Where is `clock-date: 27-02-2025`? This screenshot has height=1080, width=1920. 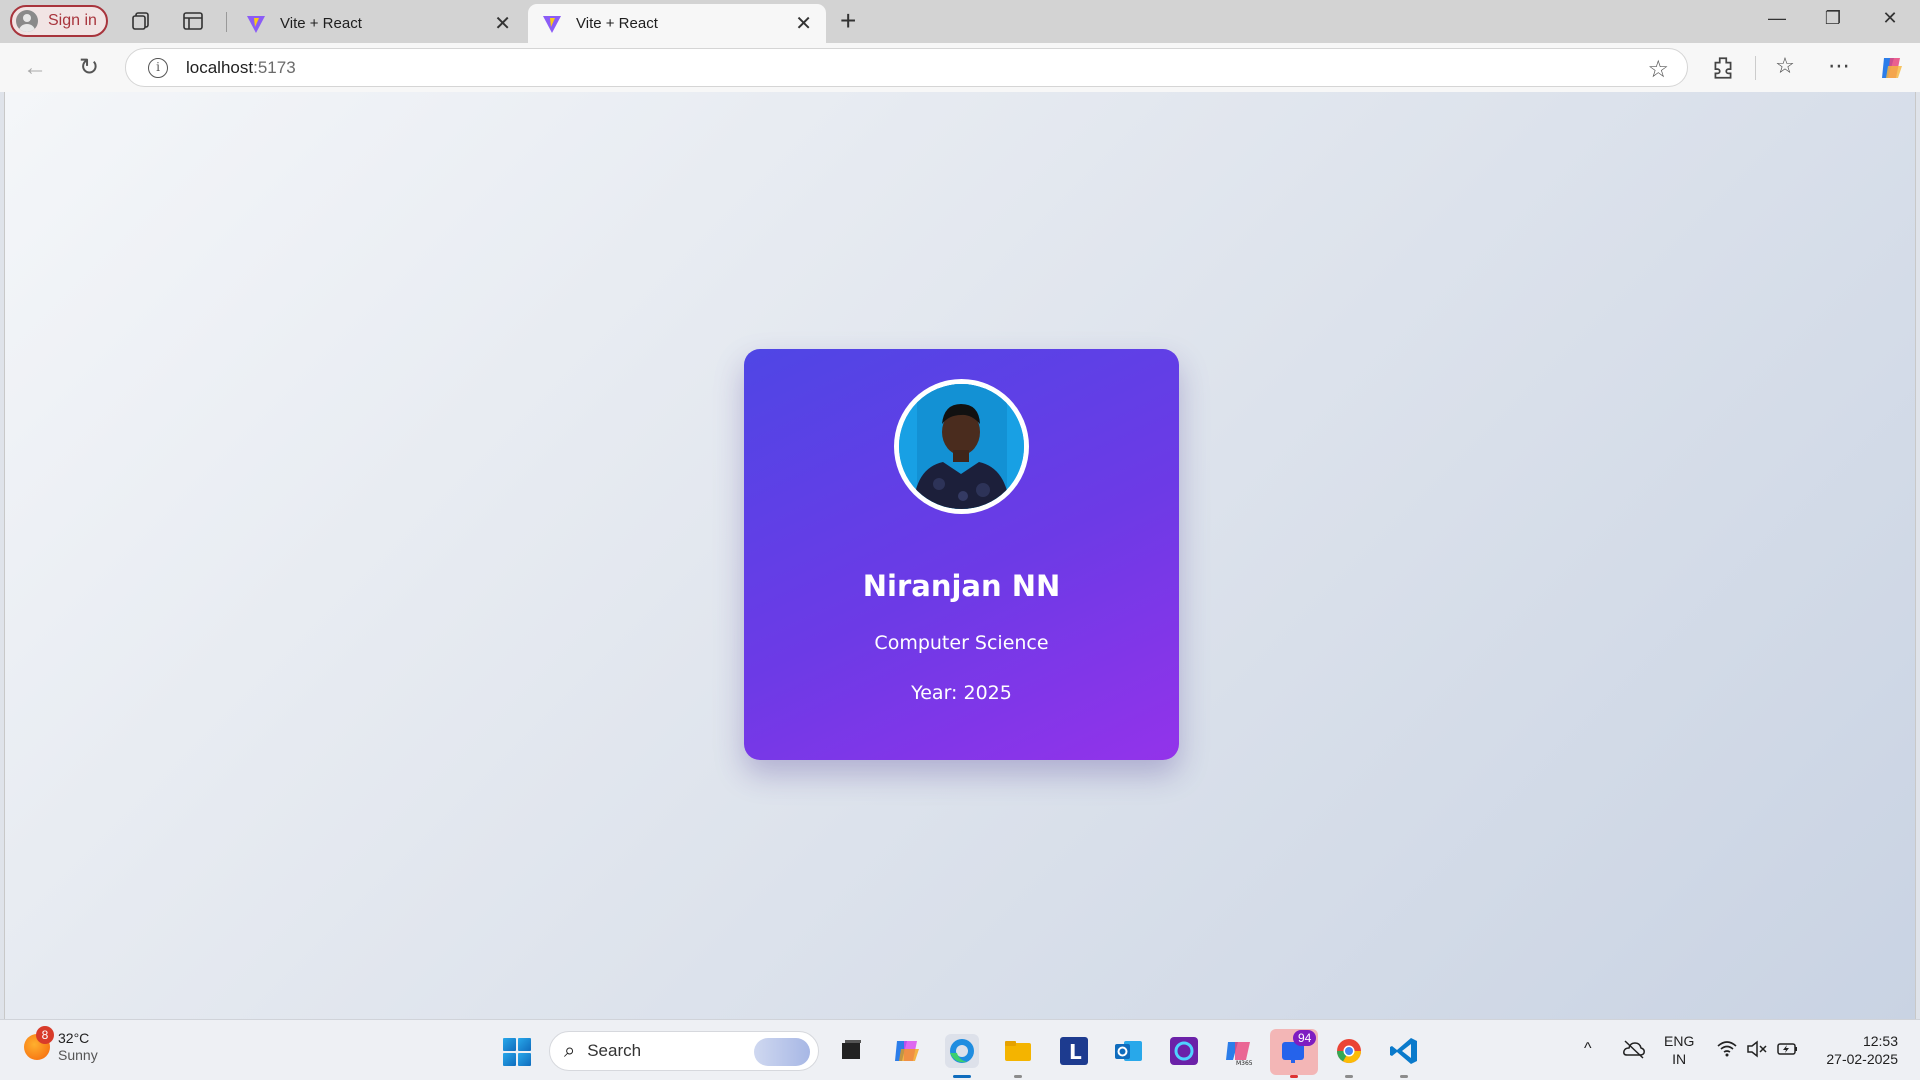 clock-date: 27-02-2025 is located at coordinates (1862, 1059).